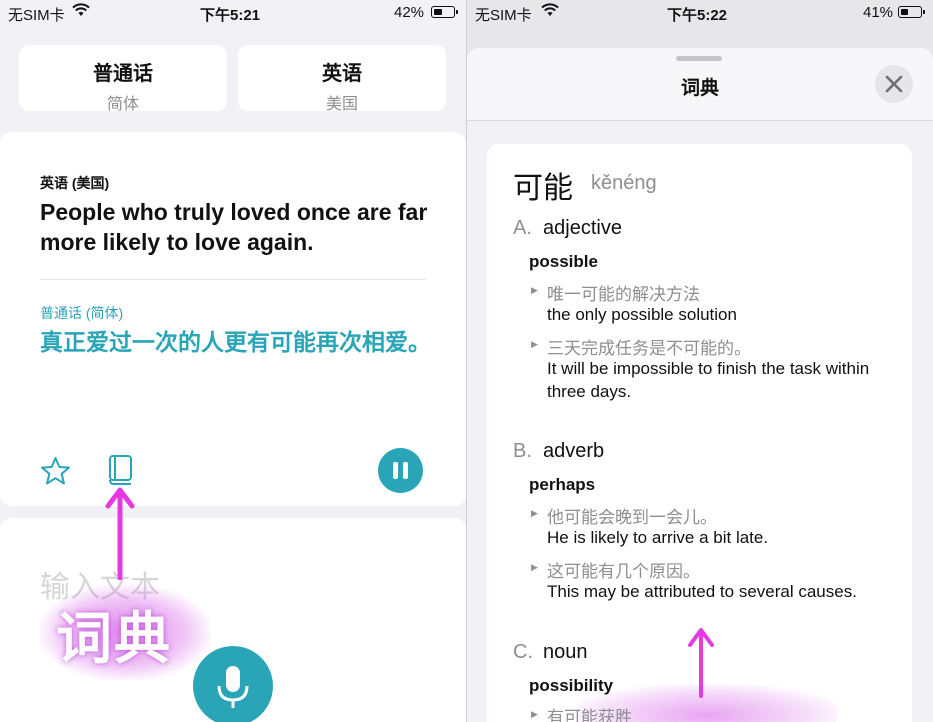  What do you see at coordinates (409, 12) in the screenshot?
I see `battery-percent: 42%` at bounding box center [409, 12].